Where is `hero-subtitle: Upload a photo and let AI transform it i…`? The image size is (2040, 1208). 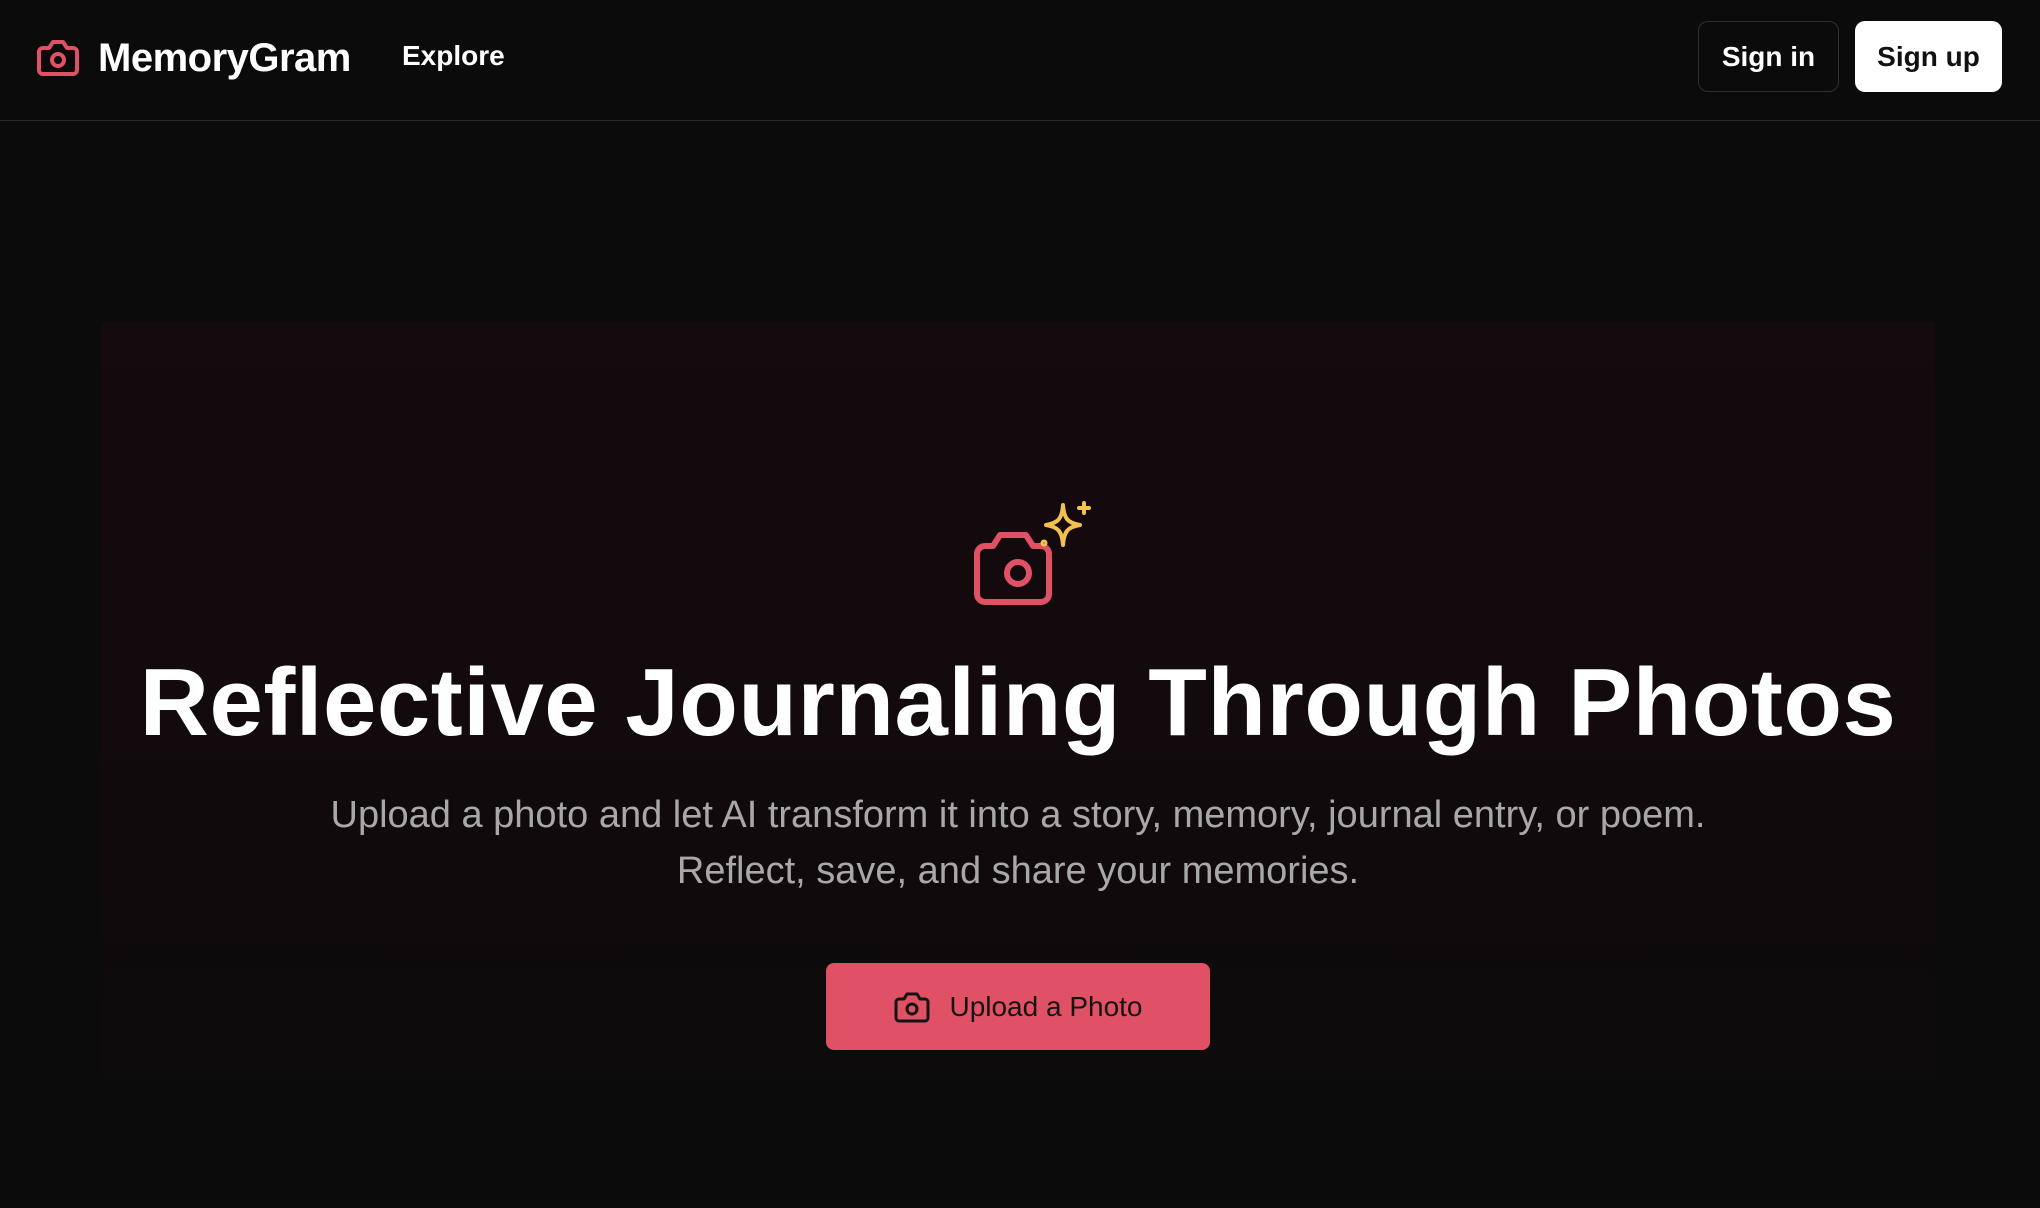
hero-subtitle: Upload a photo and let AI transform it i… is located at coordinates (1018, 843).